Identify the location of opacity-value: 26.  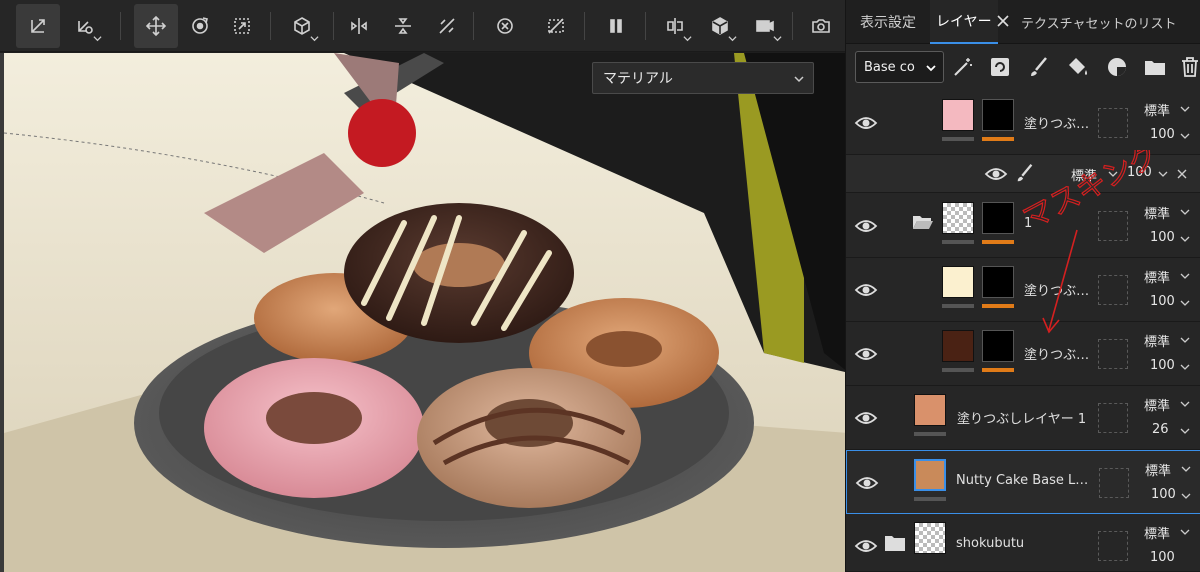
(1160, 429).